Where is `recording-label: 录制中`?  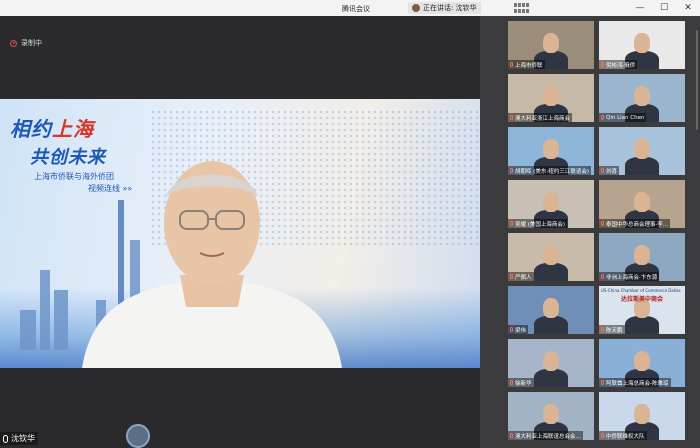 recording-label: 录制中 is located at coordinates (31, 43).